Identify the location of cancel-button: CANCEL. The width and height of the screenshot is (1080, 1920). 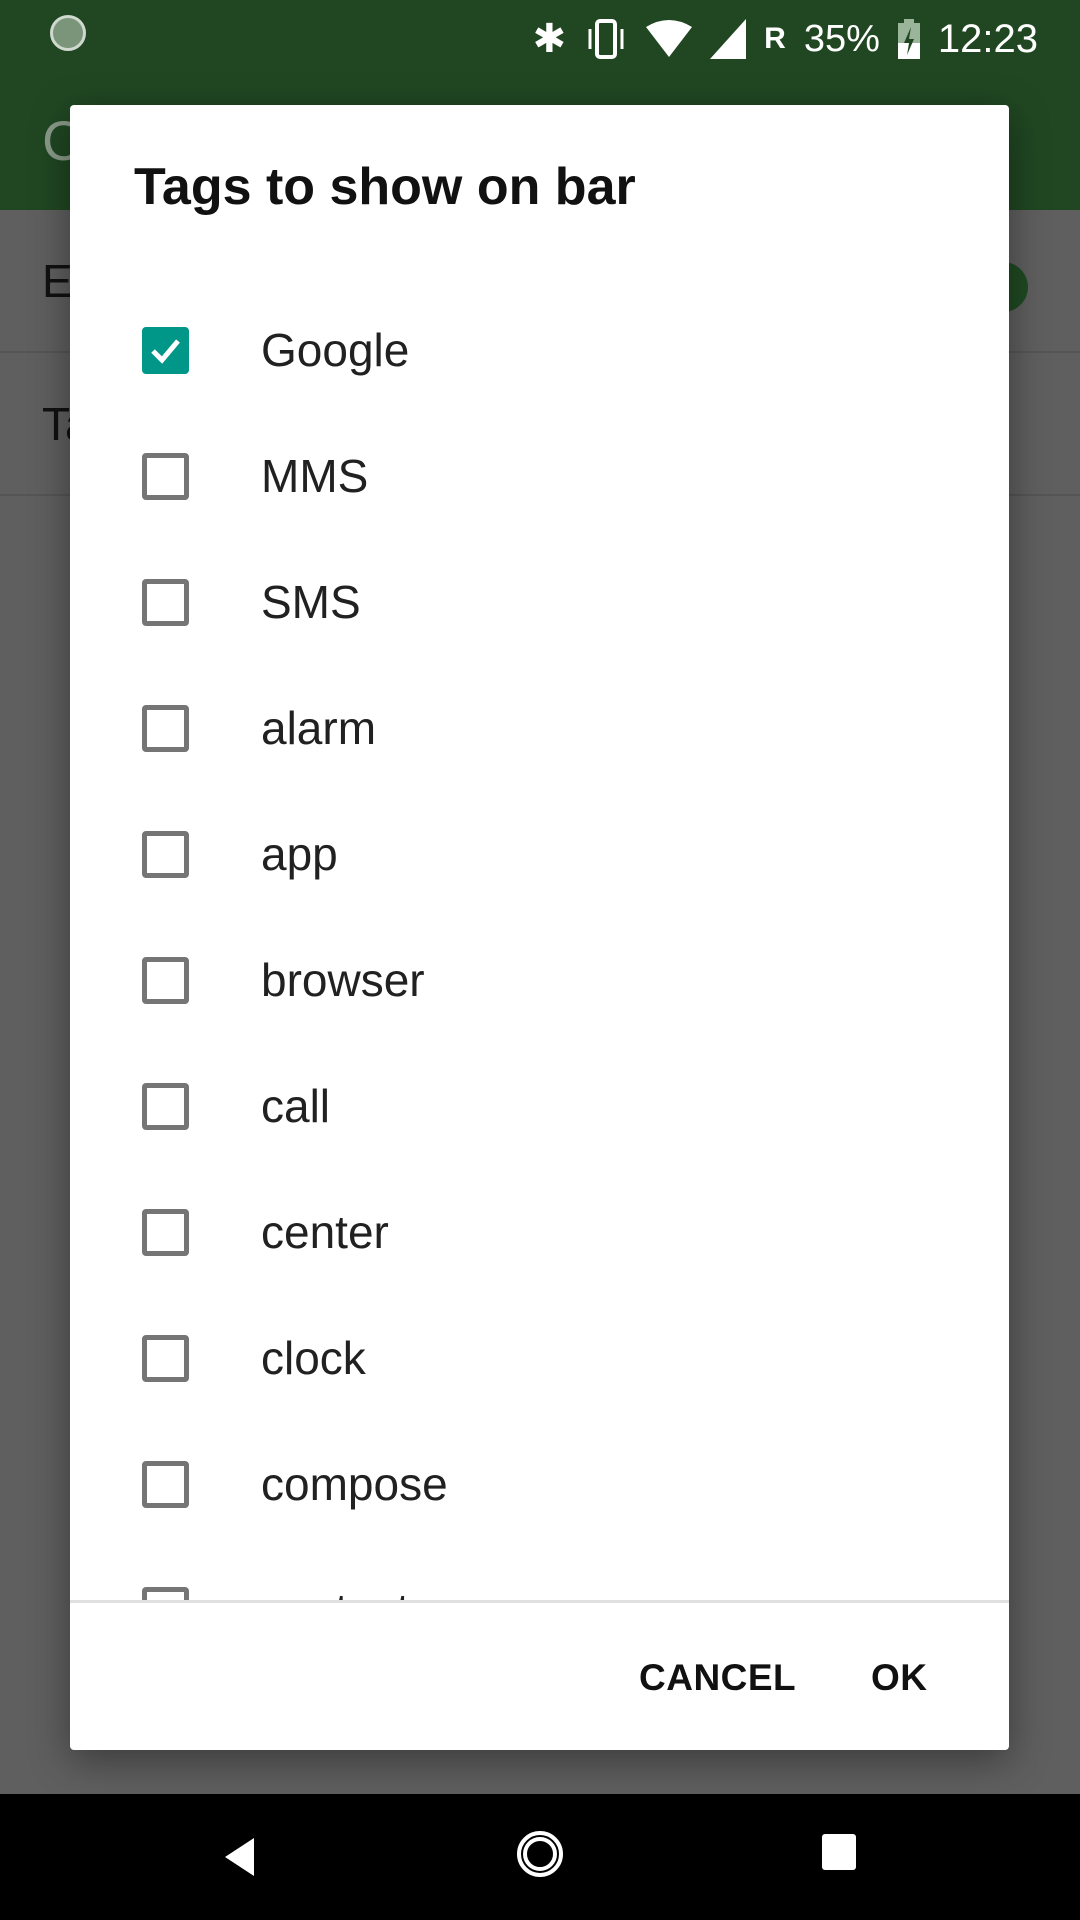
(717, 1678).